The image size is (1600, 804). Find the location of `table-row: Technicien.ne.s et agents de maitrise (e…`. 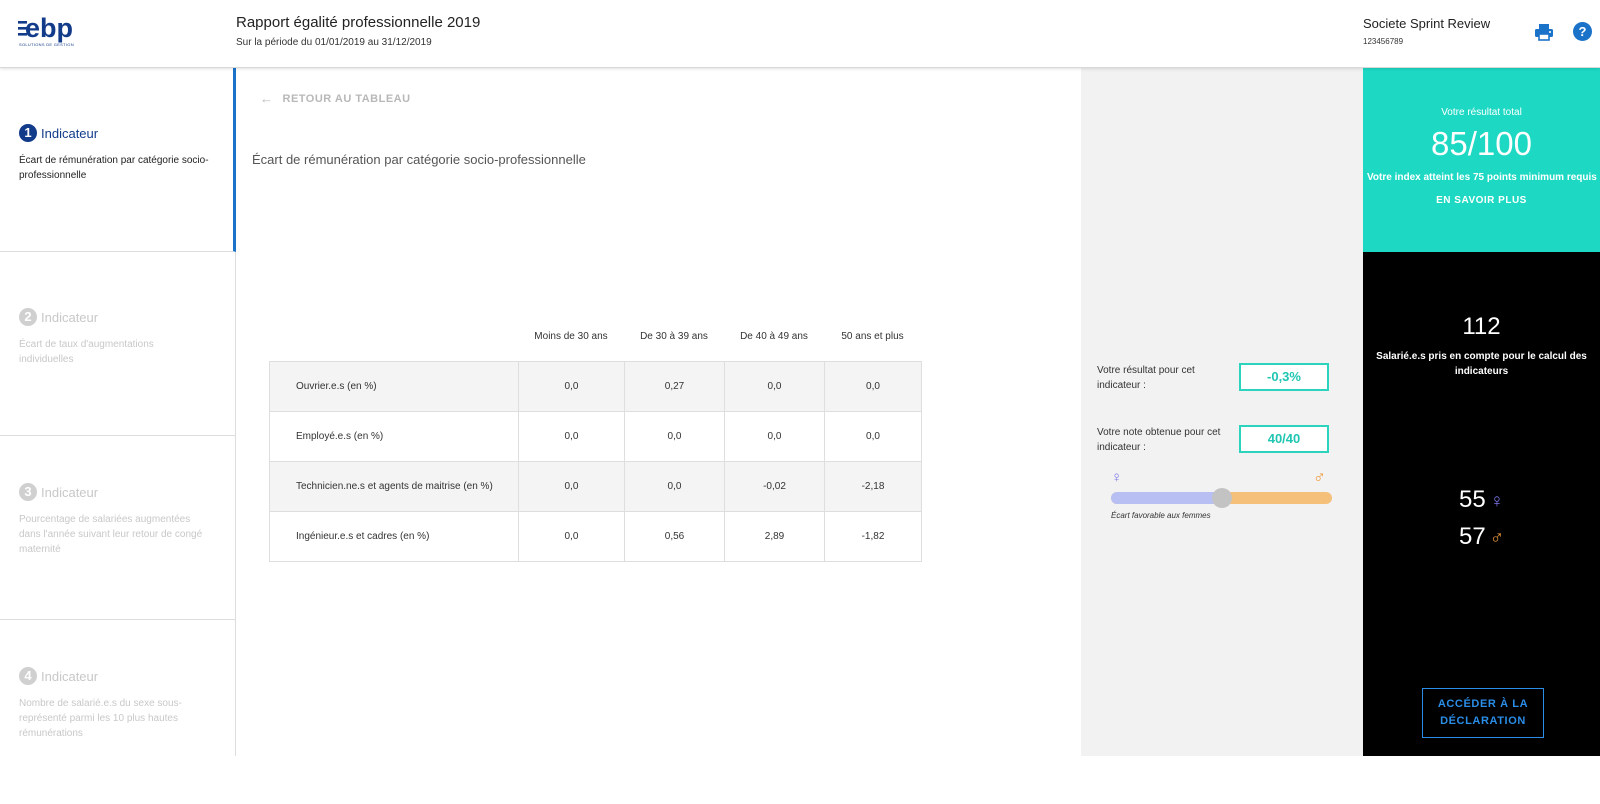

table-row: Technicien.ne.s et agents de maitrise (e… is located at coordinates (595, 486).